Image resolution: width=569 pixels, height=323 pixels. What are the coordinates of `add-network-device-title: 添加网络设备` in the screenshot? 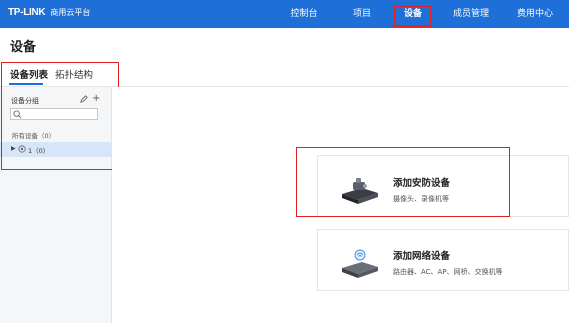 It's located at (422, 256).